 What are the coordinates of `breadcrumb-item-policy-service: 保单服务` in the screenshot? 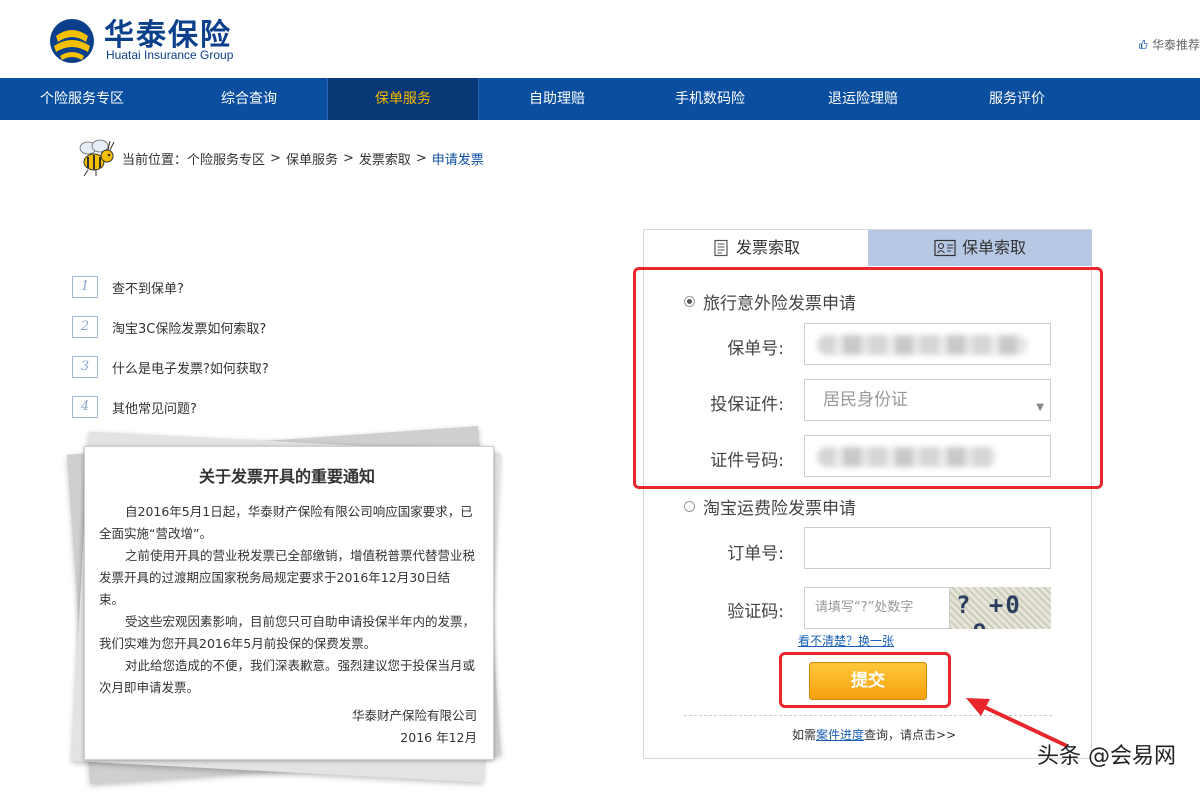 It's located at (312, 158).